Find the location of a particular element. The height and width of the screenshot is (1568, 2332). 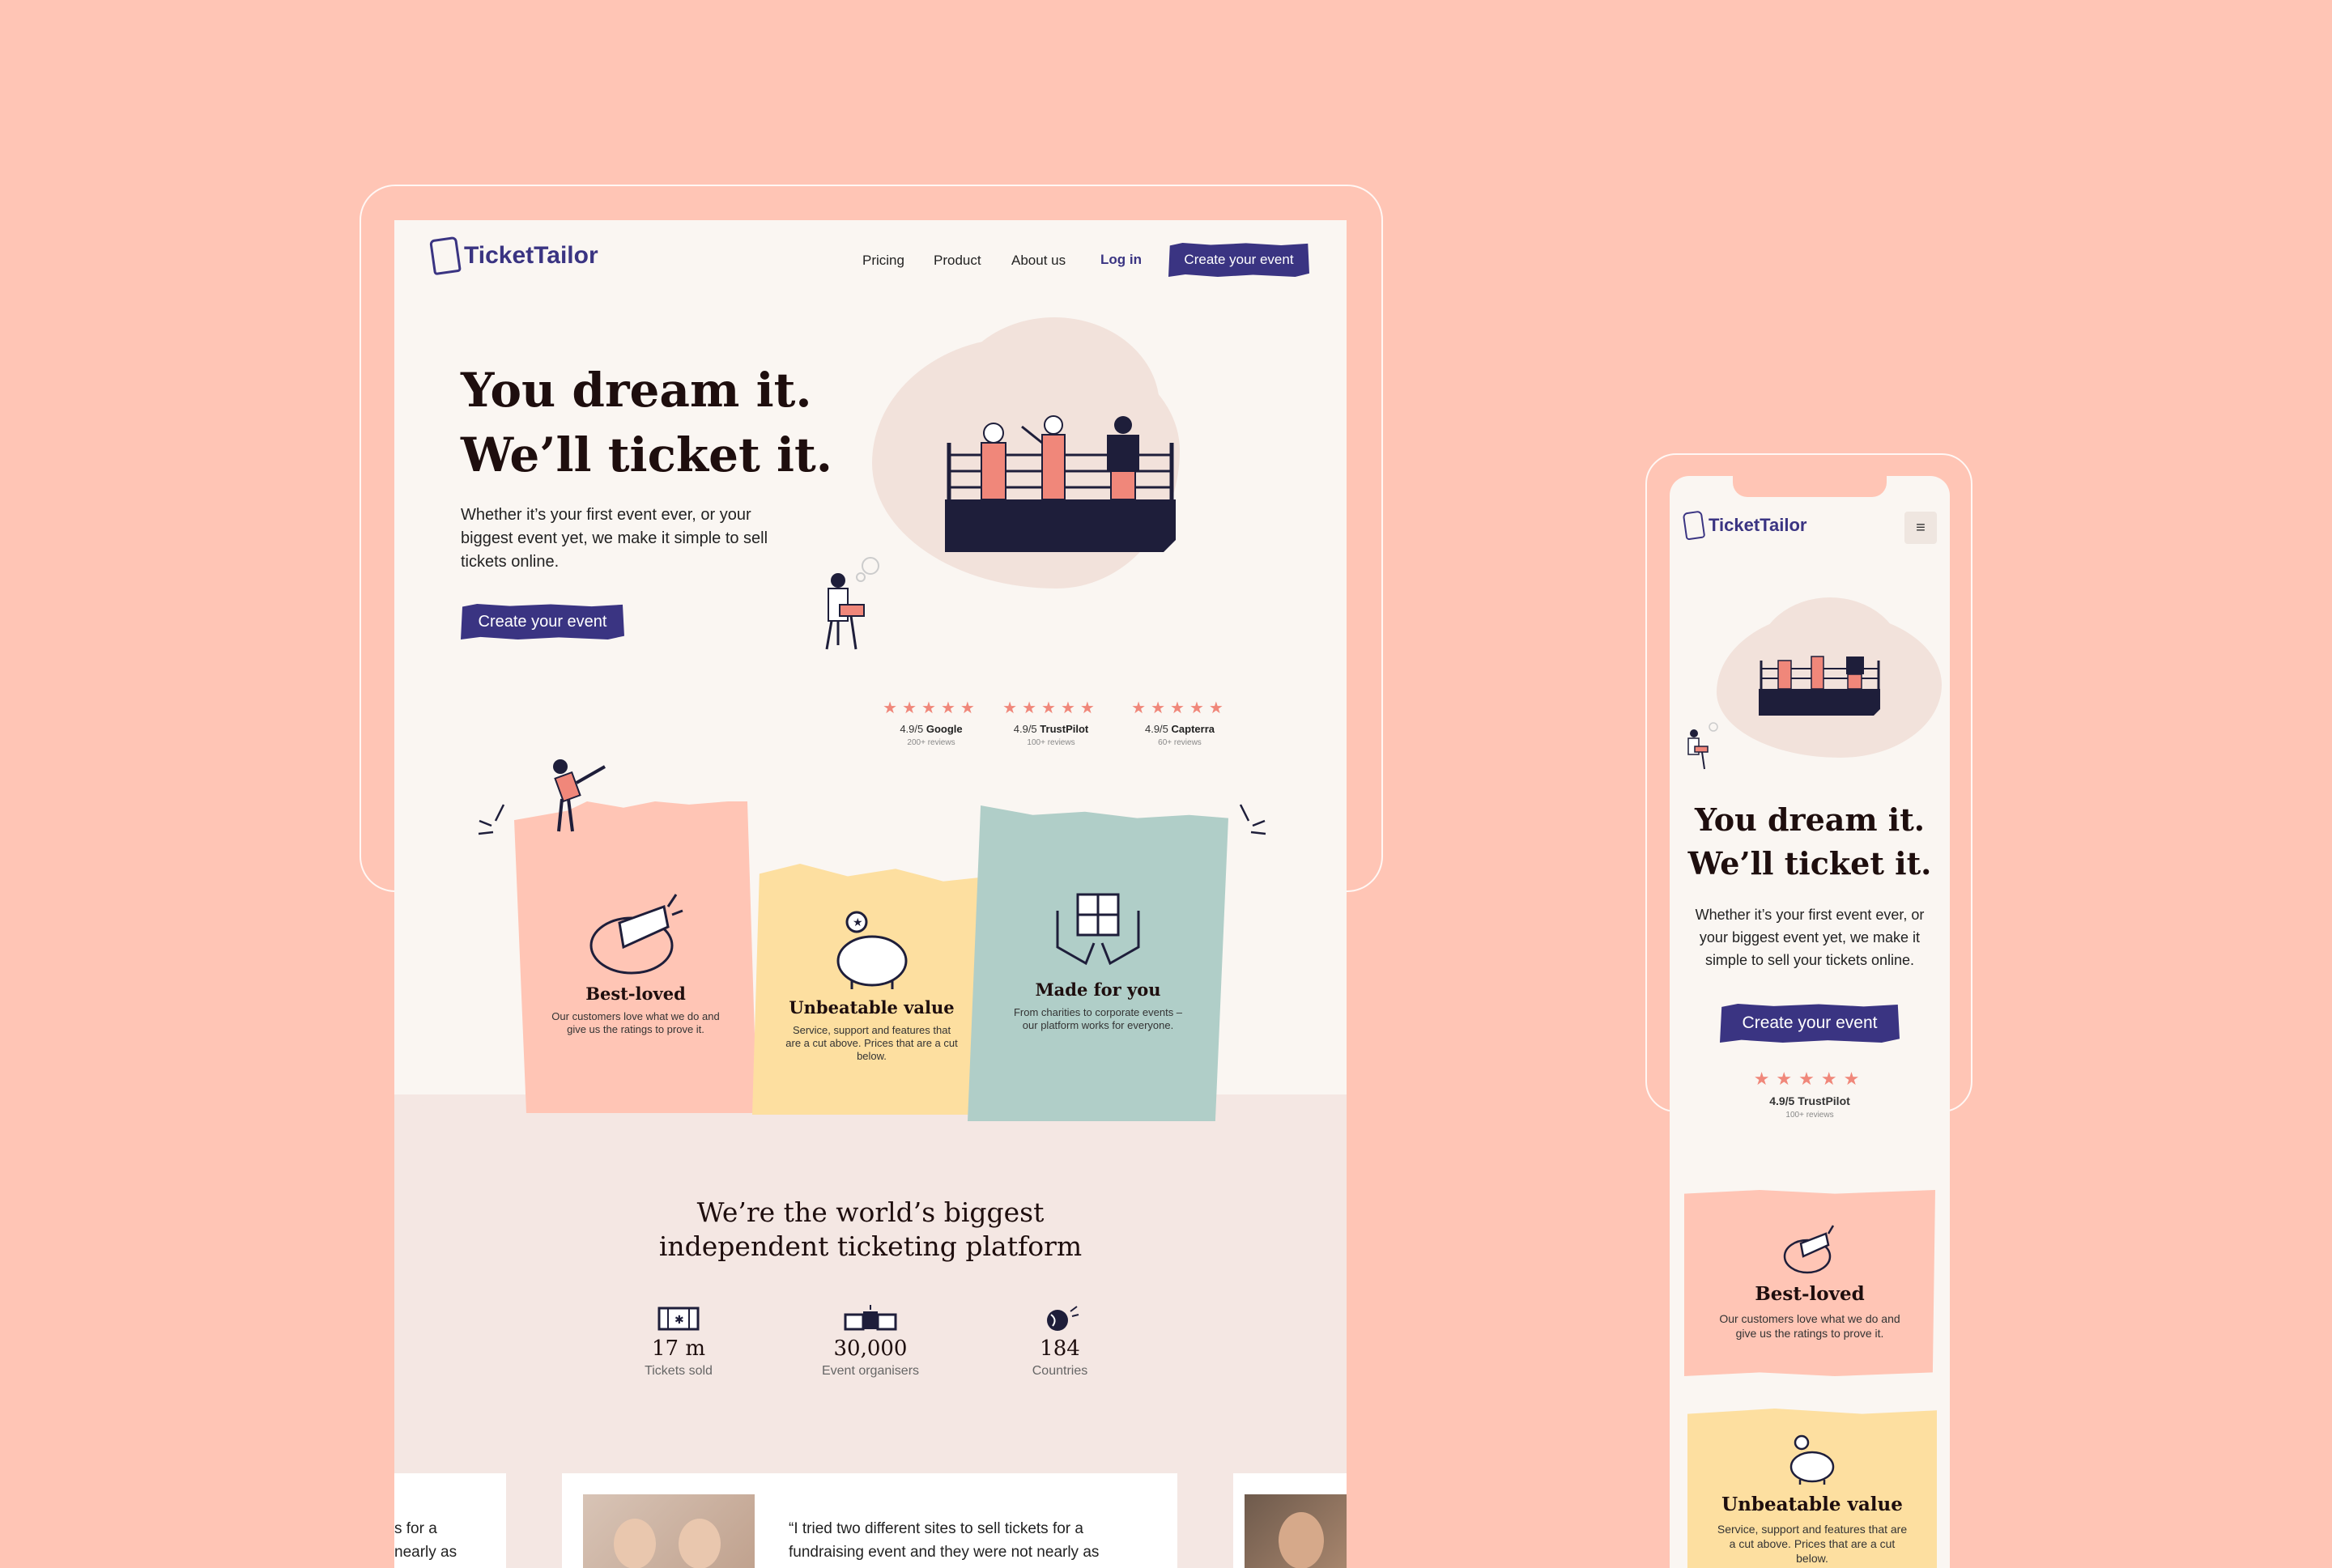

piggy-bank-icon: ★ is located at coordinates (872, 950).